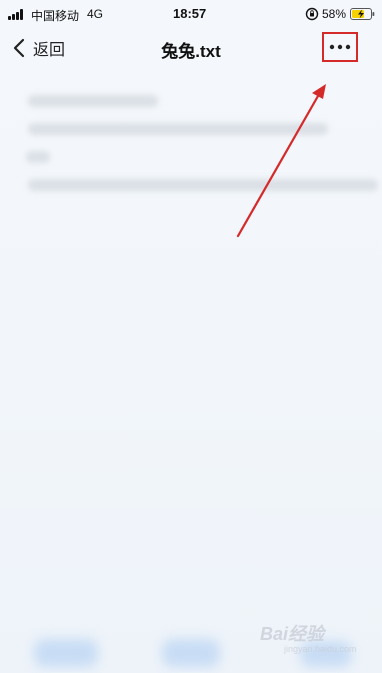  I want to click on watermark-logo: Bai经验, so click(292, 634).